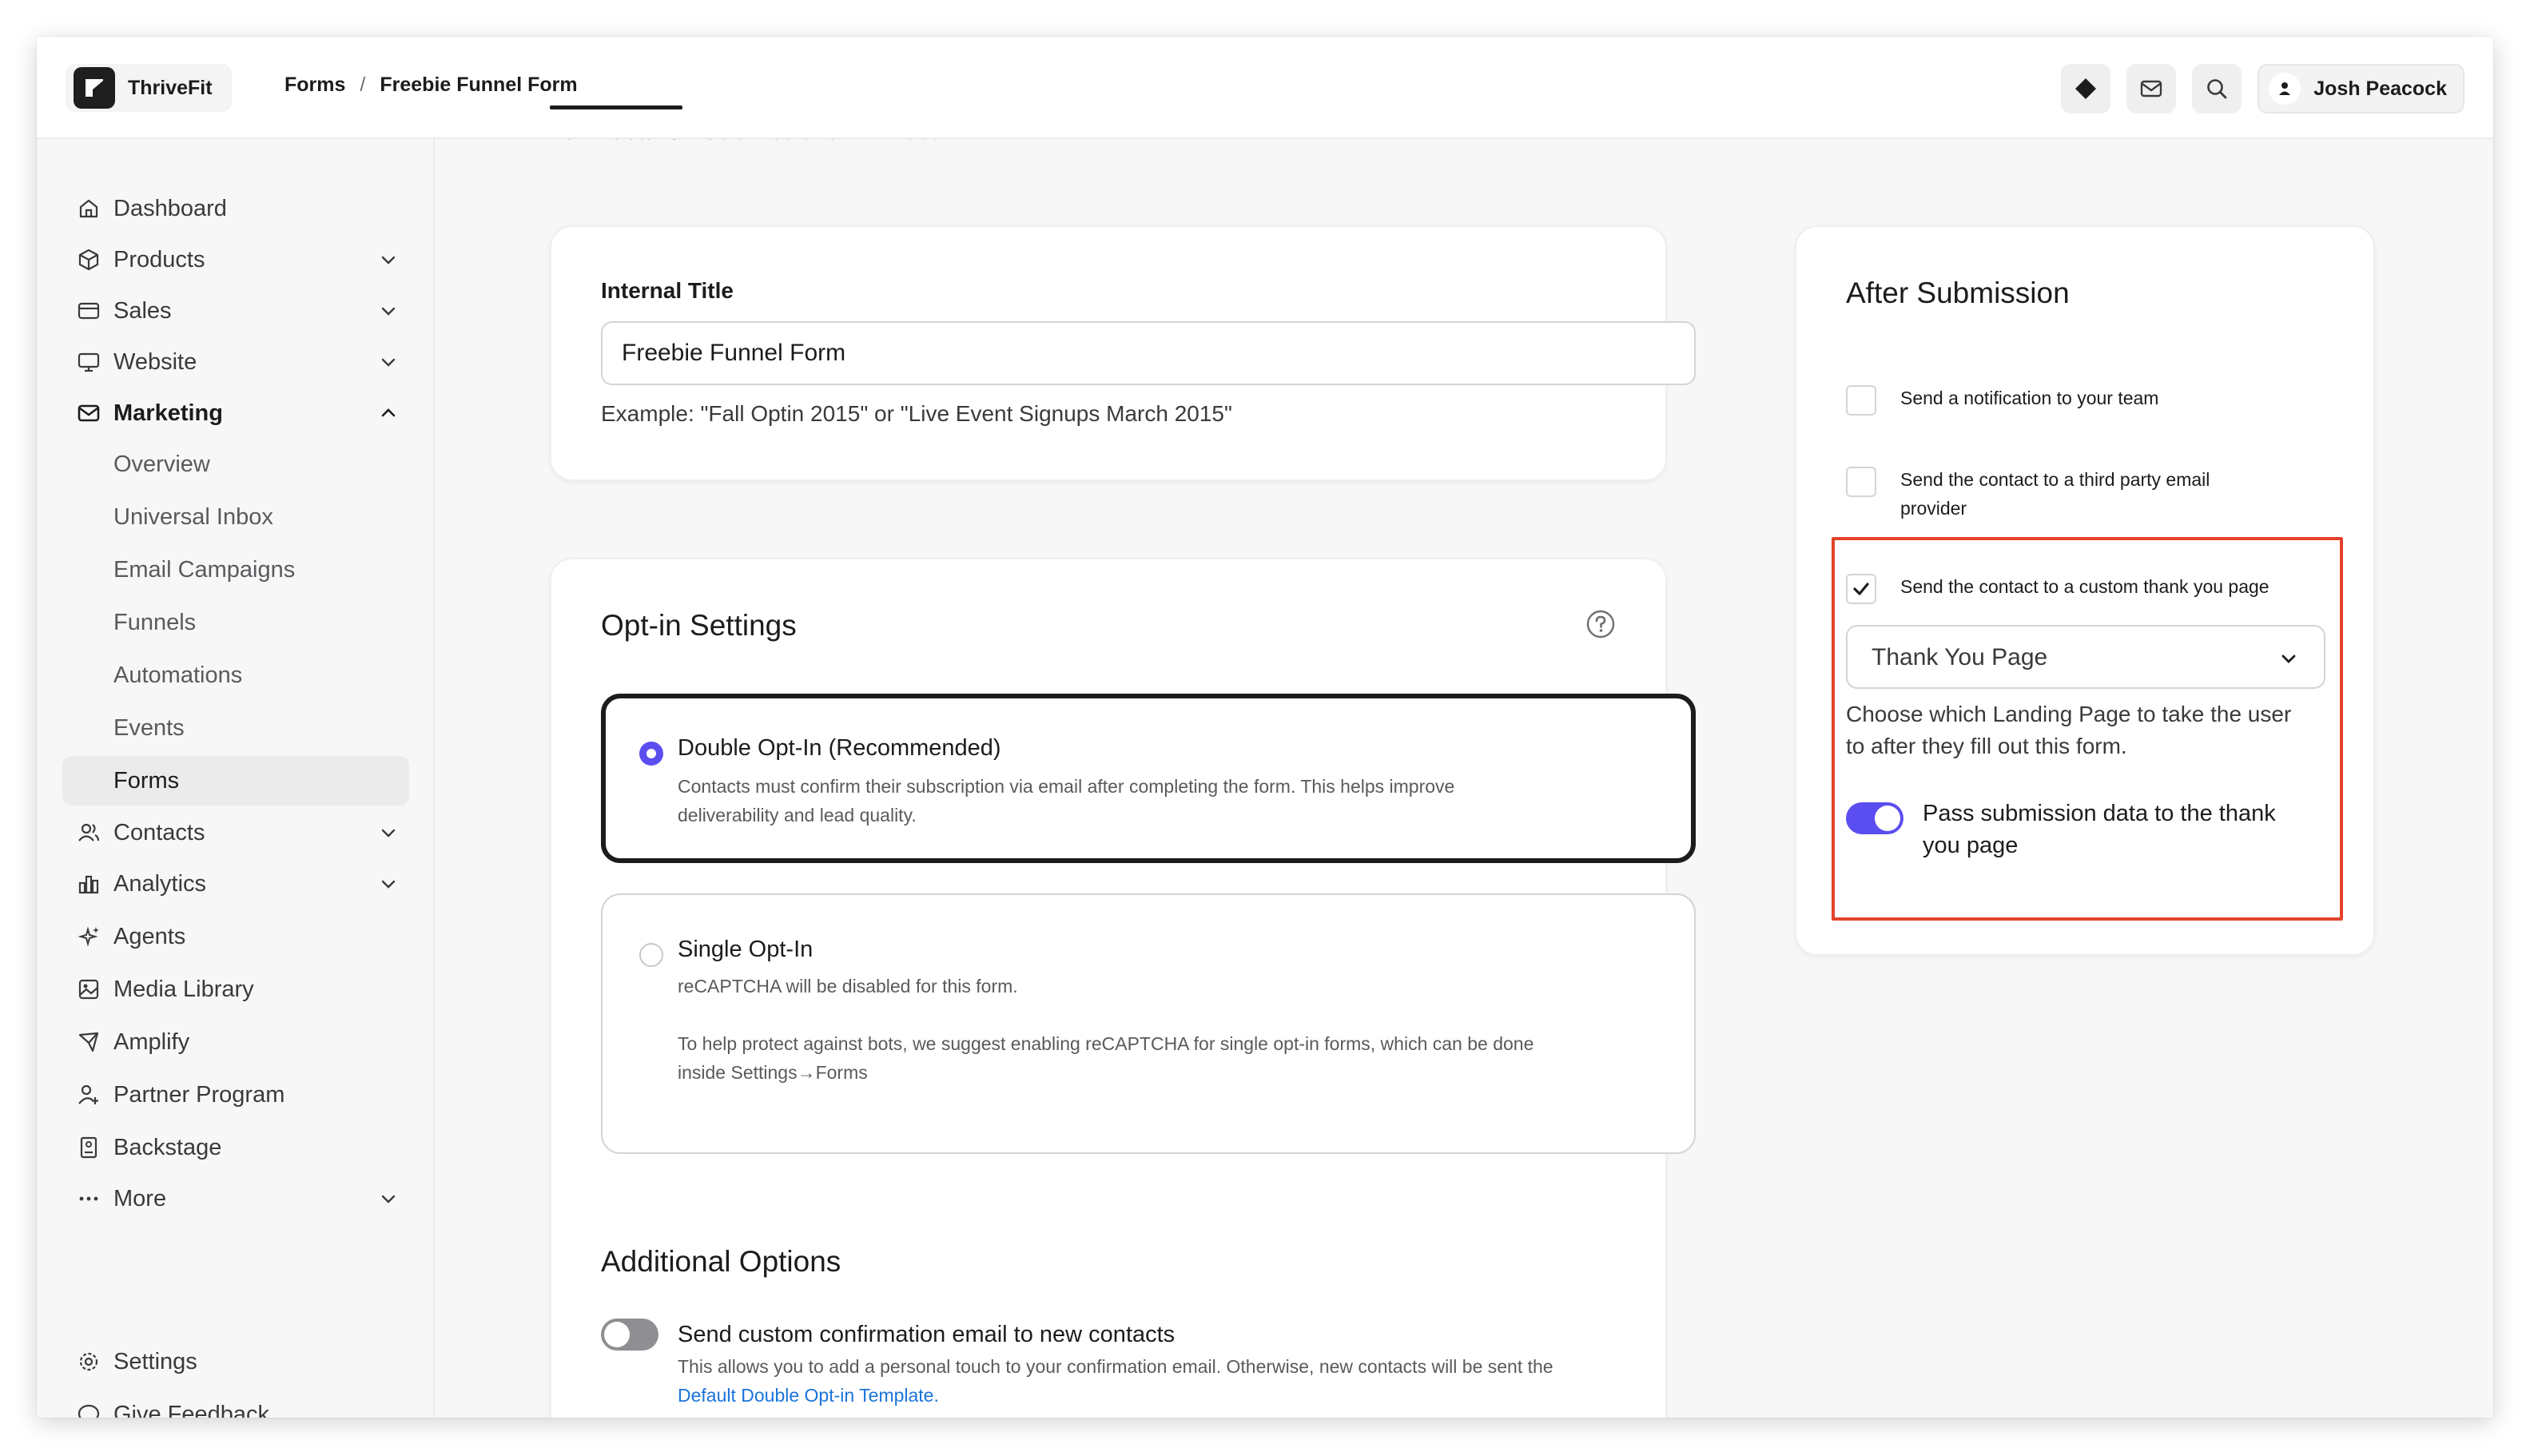  I want to click on envelope-icon, so click(88, 413).